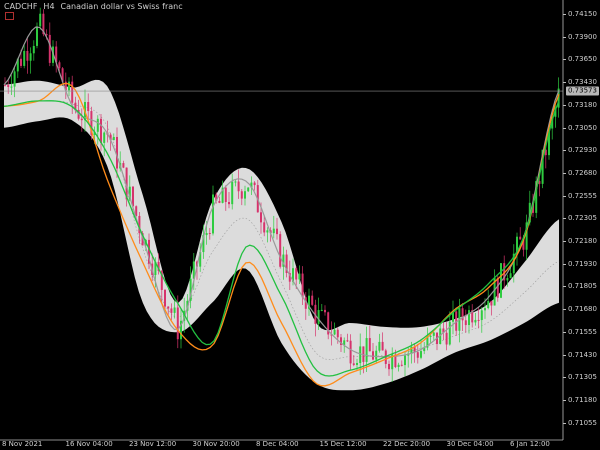 This screenshot has height=450, width=600. Describe the element at coordinates (582, 172) in the screenshot. I see `price-tick-label: 0.72680` at that location.